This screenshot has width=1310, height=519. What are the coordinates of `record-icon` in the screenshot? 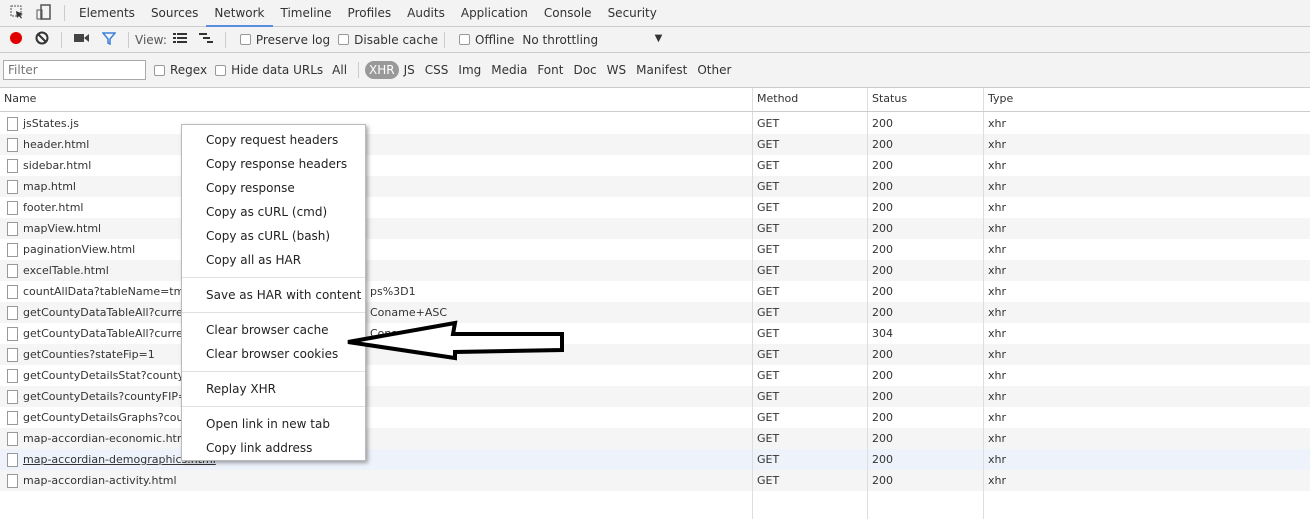 It's located at (16, 39).